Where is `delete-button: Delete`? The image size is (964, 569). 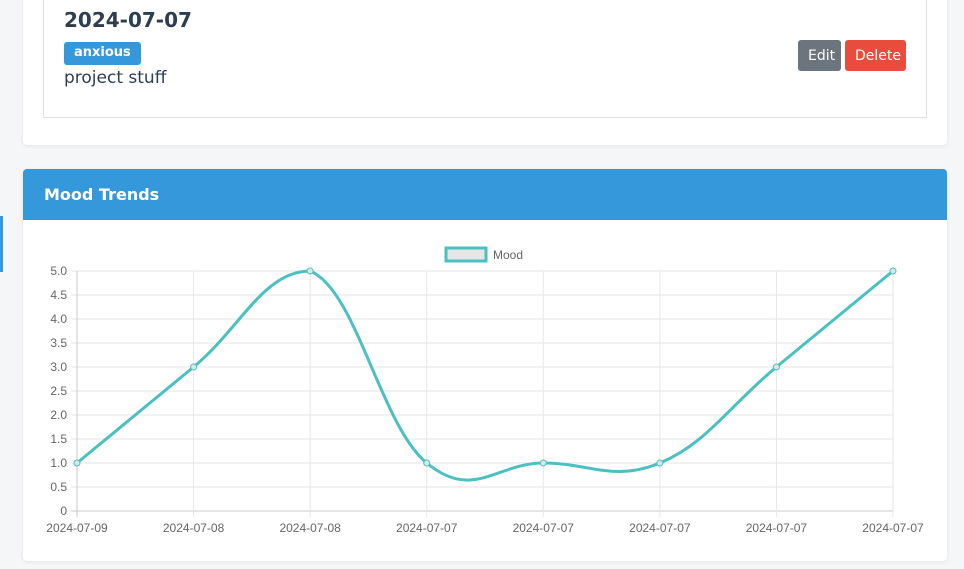
delete-button: Delete is located at coordinates (875, 55).